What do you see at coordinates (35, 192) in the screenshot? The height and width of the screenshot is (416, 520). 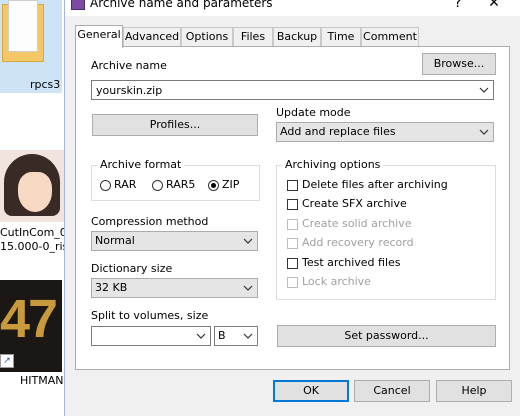 I see `anime-face` at bounding box center [35, 192].